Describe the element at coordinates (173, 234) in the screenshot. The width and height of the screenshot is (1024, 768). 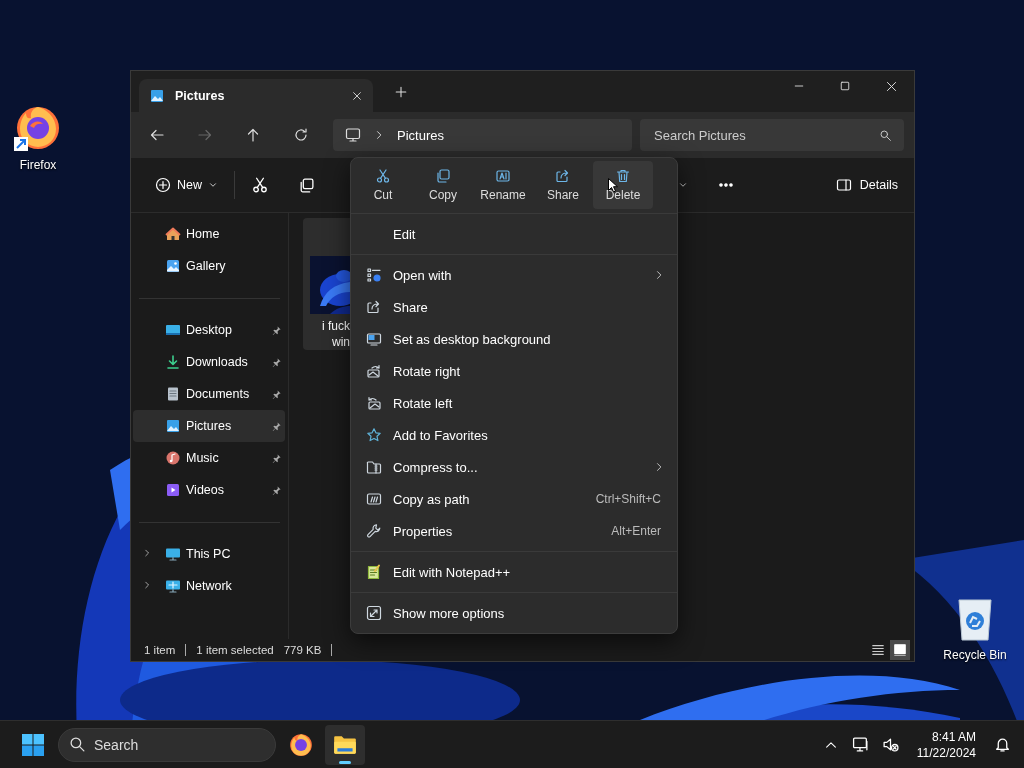
I see `house-icon` at that location.